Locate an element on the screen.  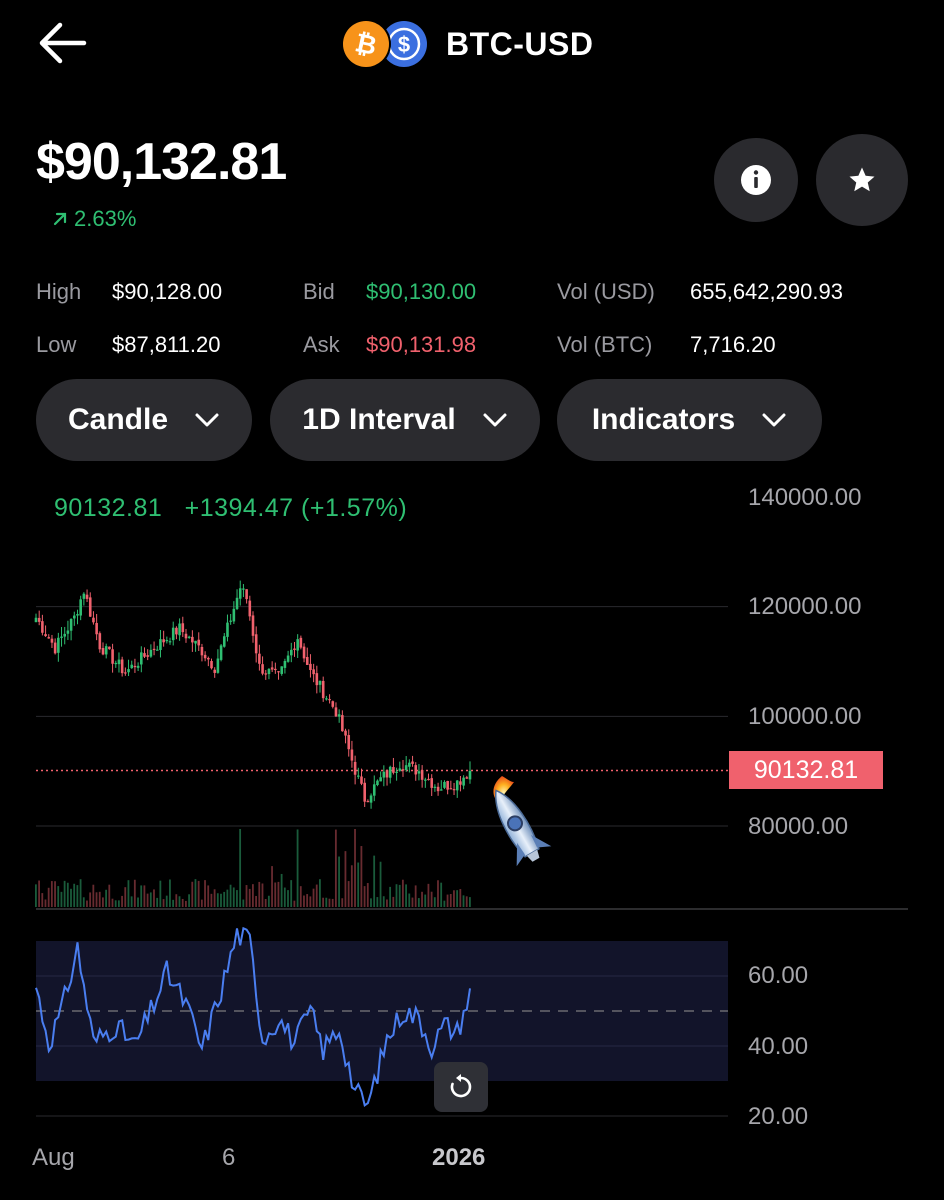
ask-label: Ask is located at coordinates (321, 344).